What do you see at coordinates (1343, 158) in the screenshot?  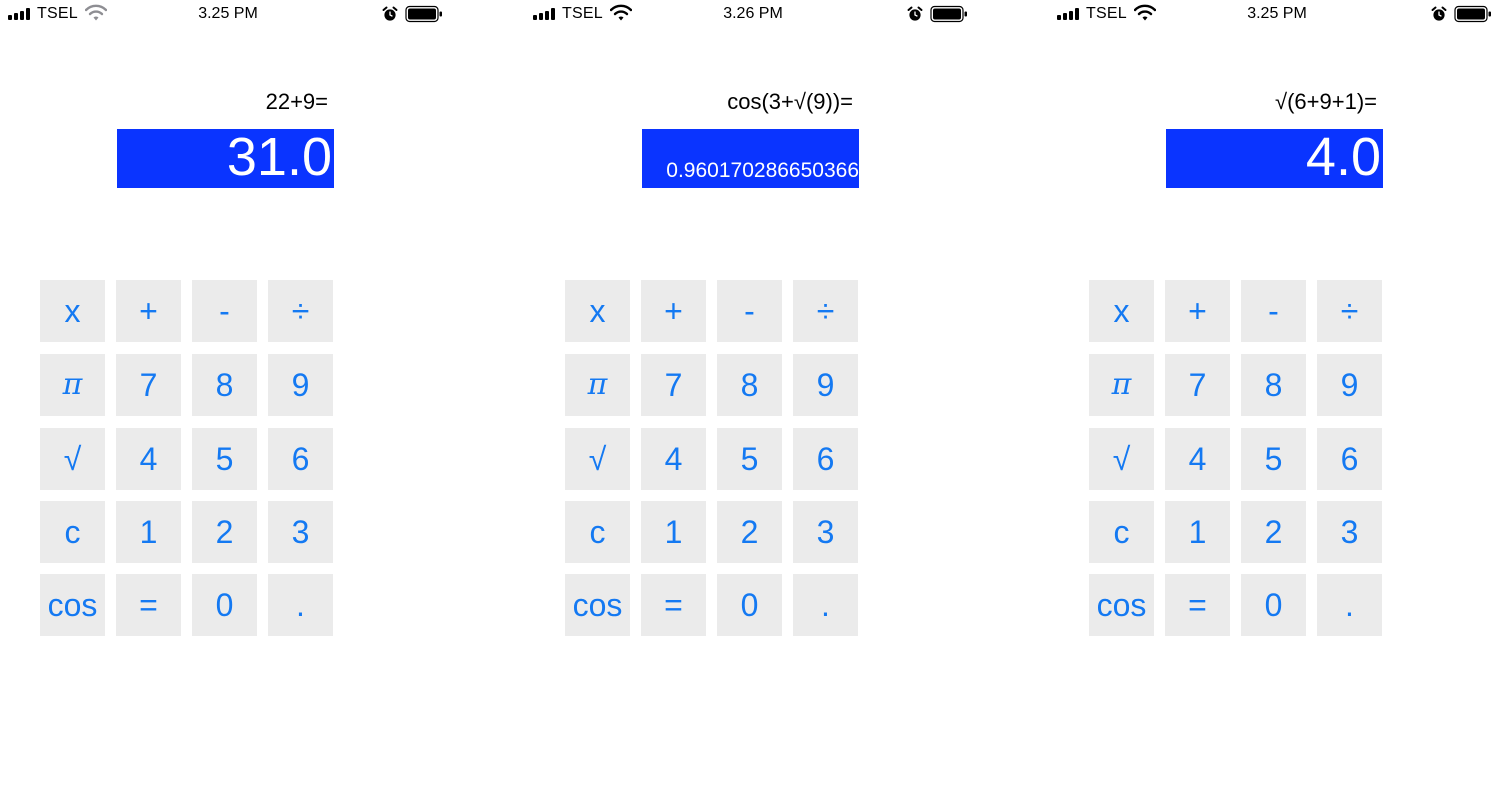 I see `result-value: 4.0` at bounding box center [1343, 158].